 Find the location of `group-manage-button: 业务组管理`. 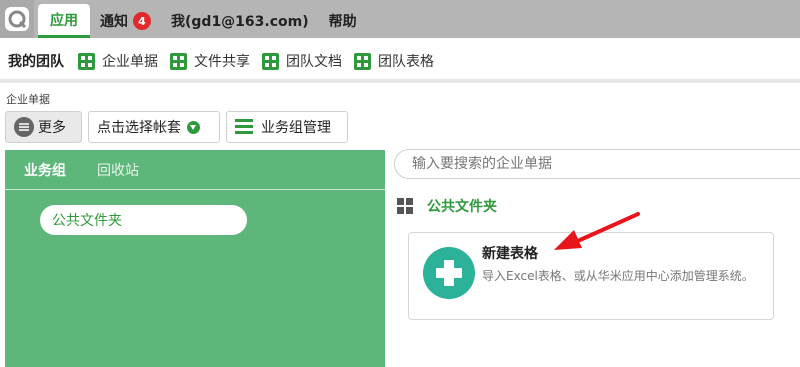

group-manage-button: 业务组管理 is located at coordinates (287, 127).